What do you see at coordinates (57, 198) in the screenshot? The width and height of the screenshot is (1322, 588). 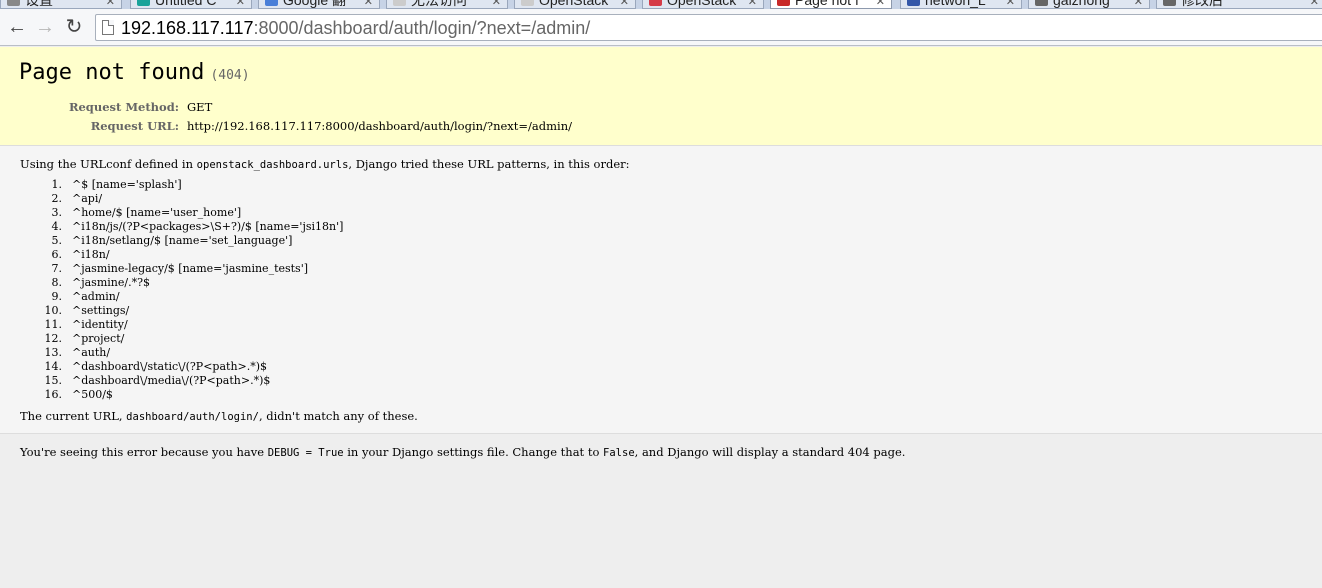 I see `pattern-number: 2.` at bounding box center [57, 198].